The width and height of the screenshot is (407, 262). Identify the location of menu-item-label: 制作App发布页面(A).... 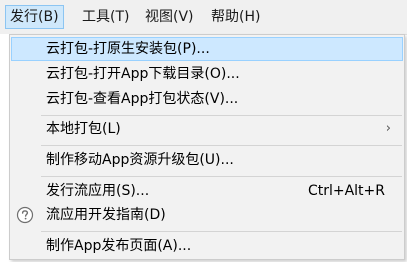
(119, 246).